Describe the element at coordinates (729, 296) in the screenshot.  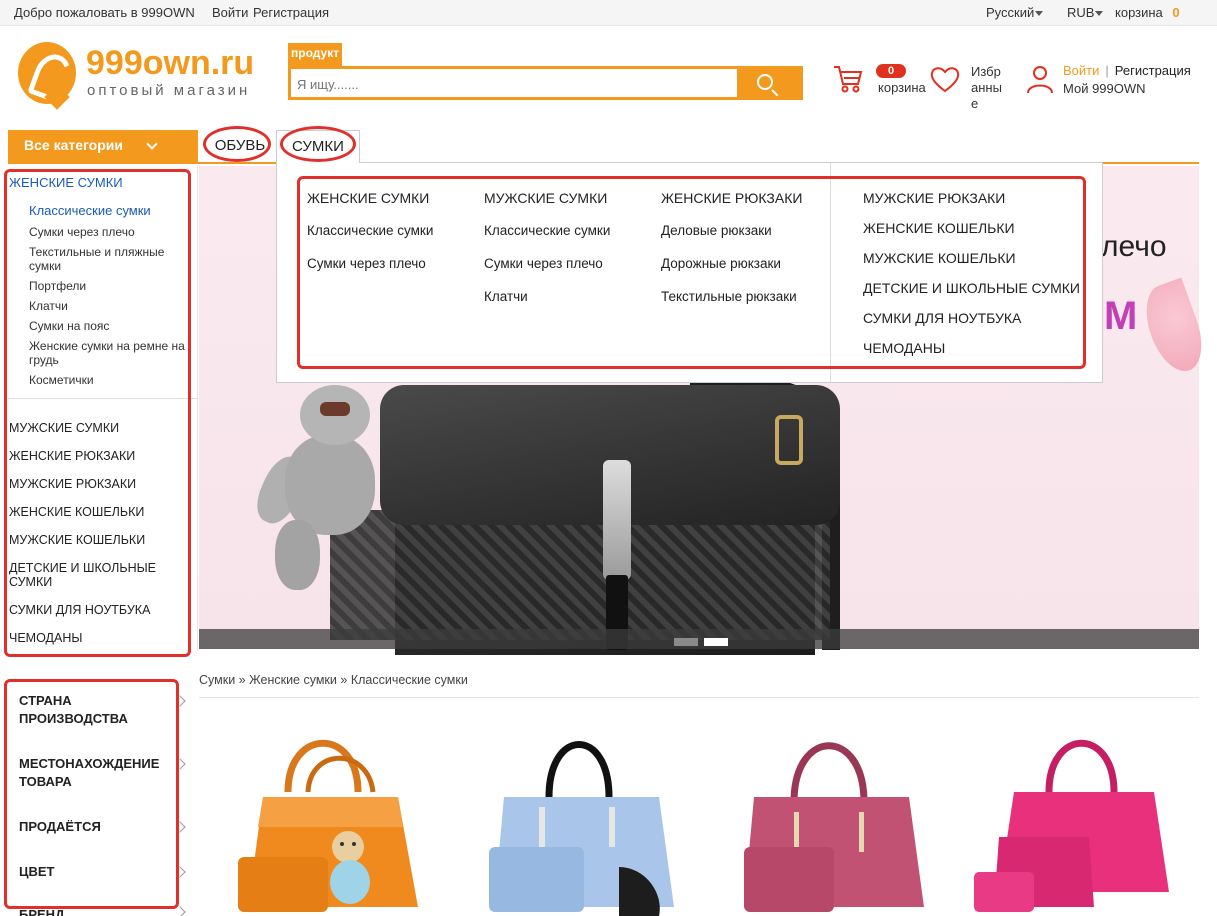
I see `mega-col3-item: Текстильные рюкзаки` at that location.